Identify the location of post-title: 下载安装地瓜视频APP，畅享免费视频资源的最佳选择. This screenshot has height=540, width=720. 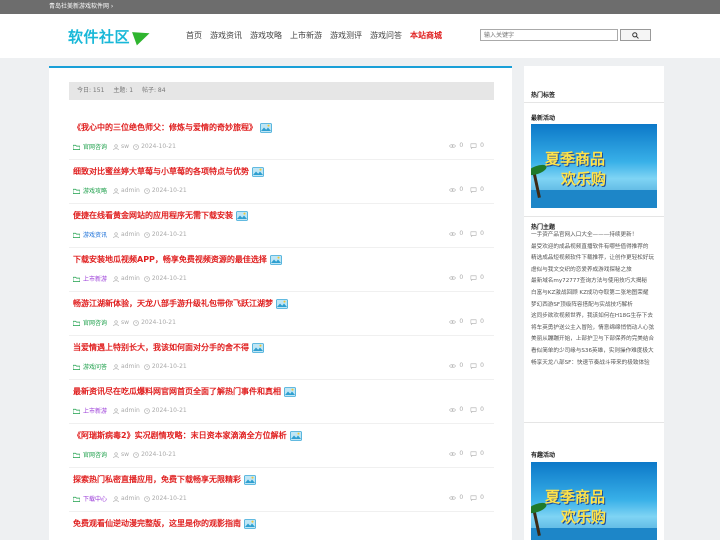
(177, 259).